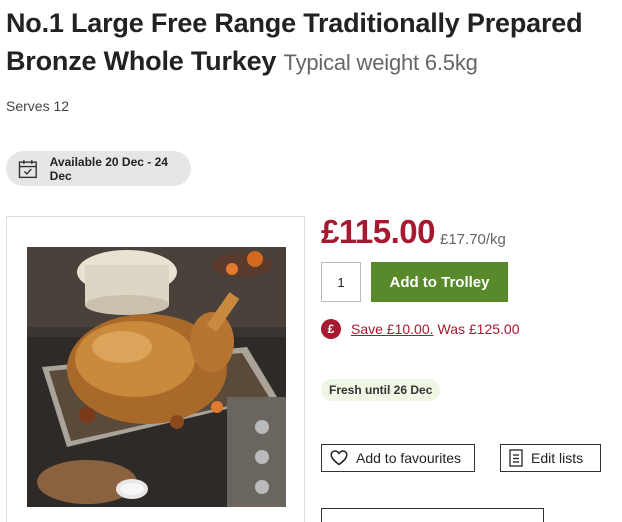 The image size is (622, 522). I want to click on partial-action-button, so click(432, 515).